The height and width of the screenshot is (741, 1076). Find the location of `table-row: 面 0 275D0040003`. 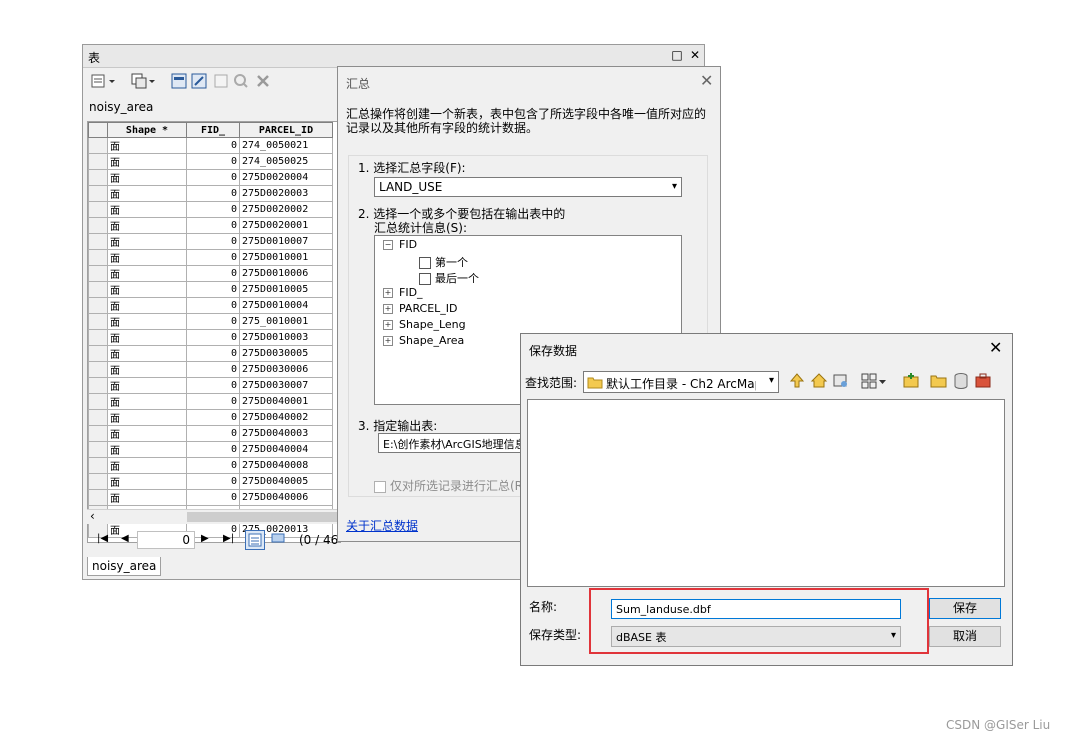

table-row: 面 0 275D0040003 is located at coordinates (210, 433).